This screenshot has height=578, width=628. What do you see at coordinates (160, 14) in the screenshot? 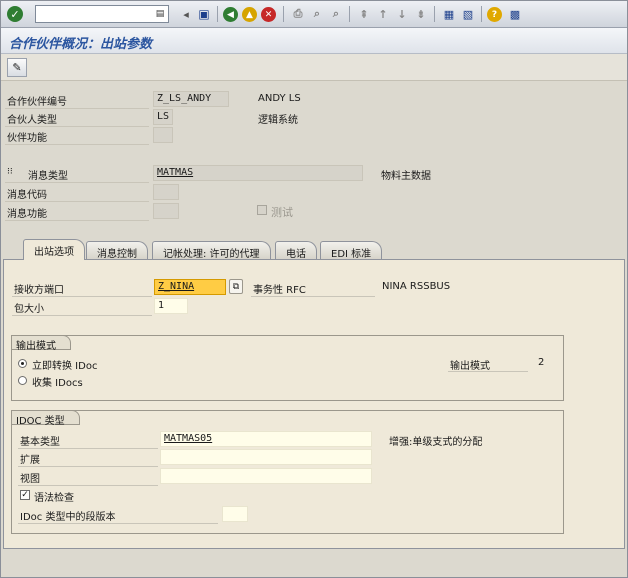
I see `command-history-icon: ▤` at bounding box center [160, 14].